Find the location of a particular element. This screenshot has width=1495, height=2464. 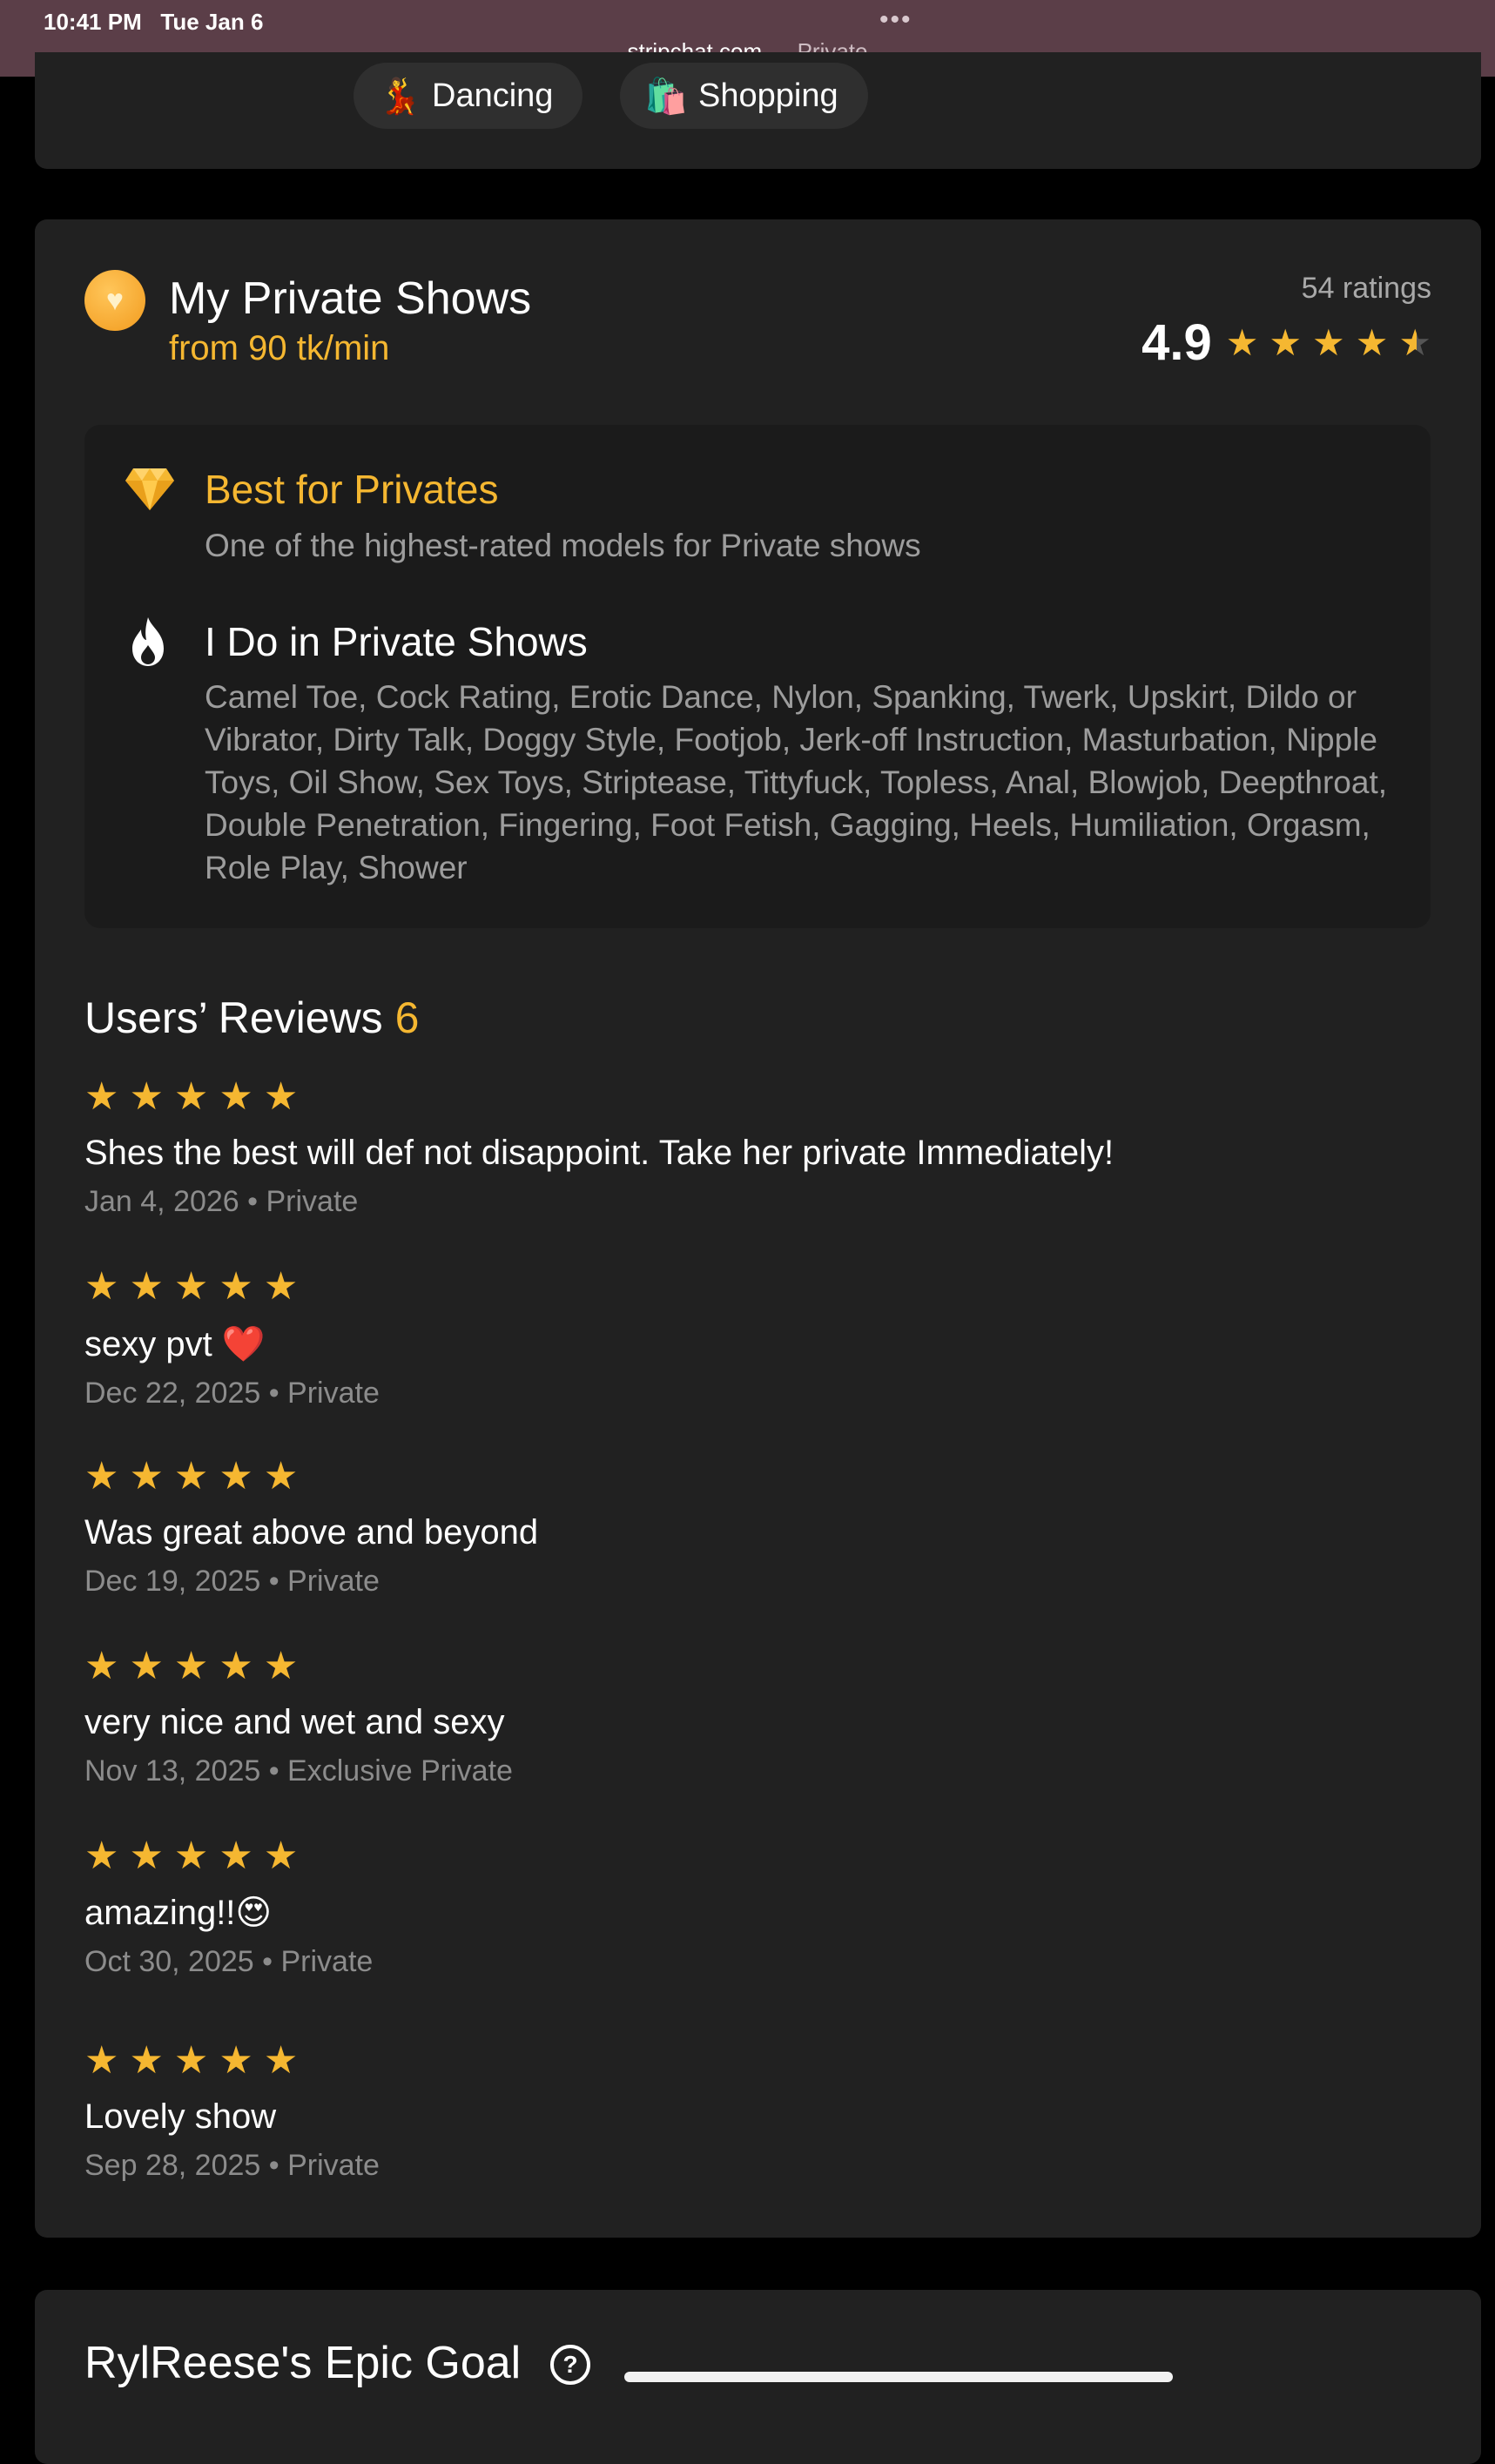

chip-dancing: 💃 Dancing is located at coordinates (468, 96).